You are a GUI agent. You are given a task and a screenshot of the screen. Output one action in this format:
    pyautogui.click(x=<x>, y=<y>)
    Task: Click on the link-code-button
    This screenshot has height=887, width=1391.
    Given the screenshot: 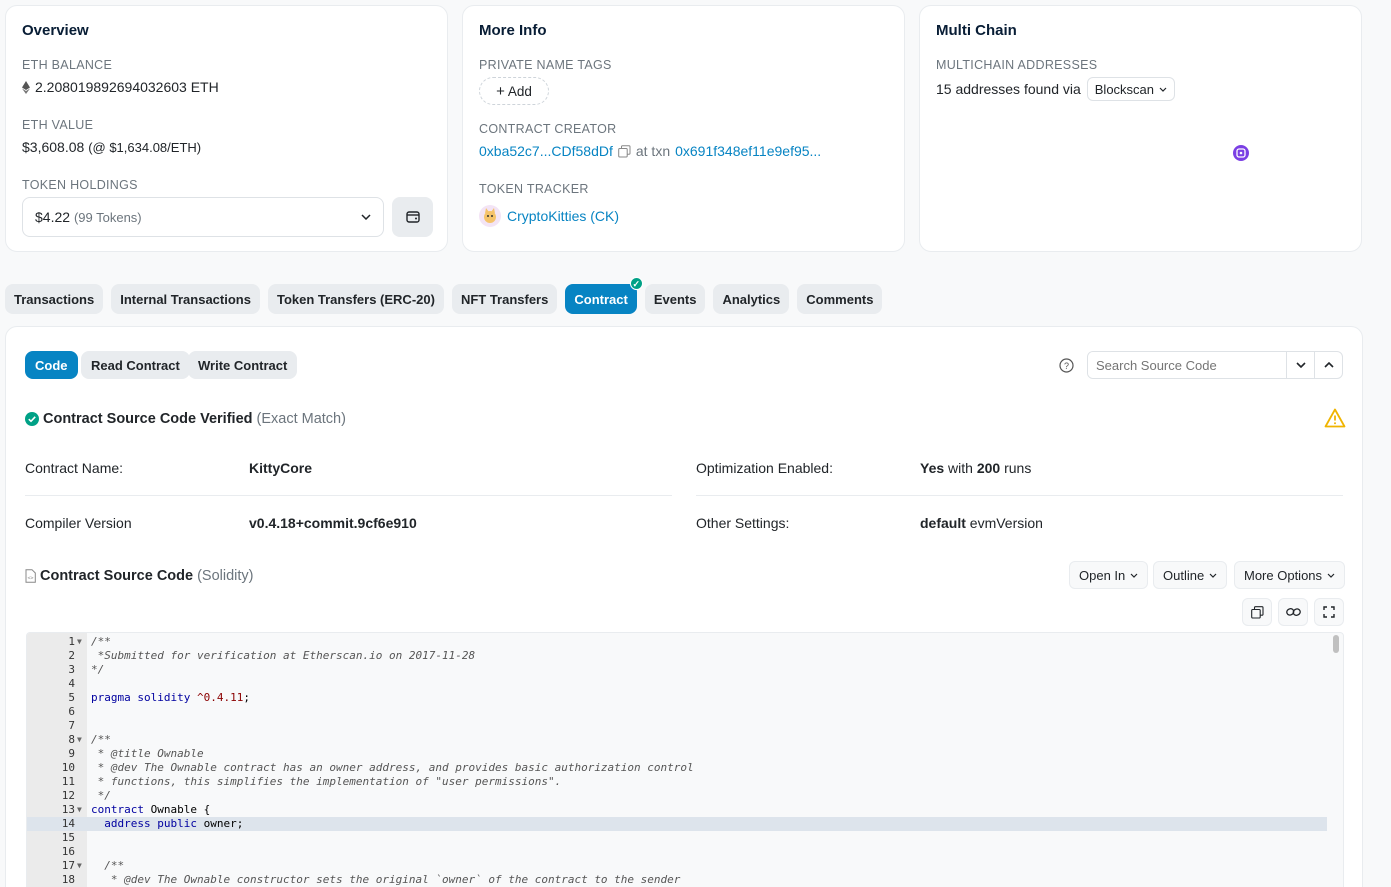 What is the action you would take?
    pyautogui.click(x=1293, y=612)
    